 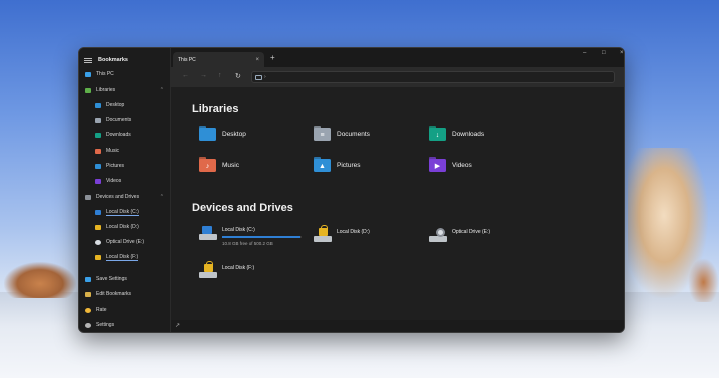 What do you see at coordinates (219, 164) in the screenshot?
I see `library-music: ♪ Music` at bounding box center [219, 164].